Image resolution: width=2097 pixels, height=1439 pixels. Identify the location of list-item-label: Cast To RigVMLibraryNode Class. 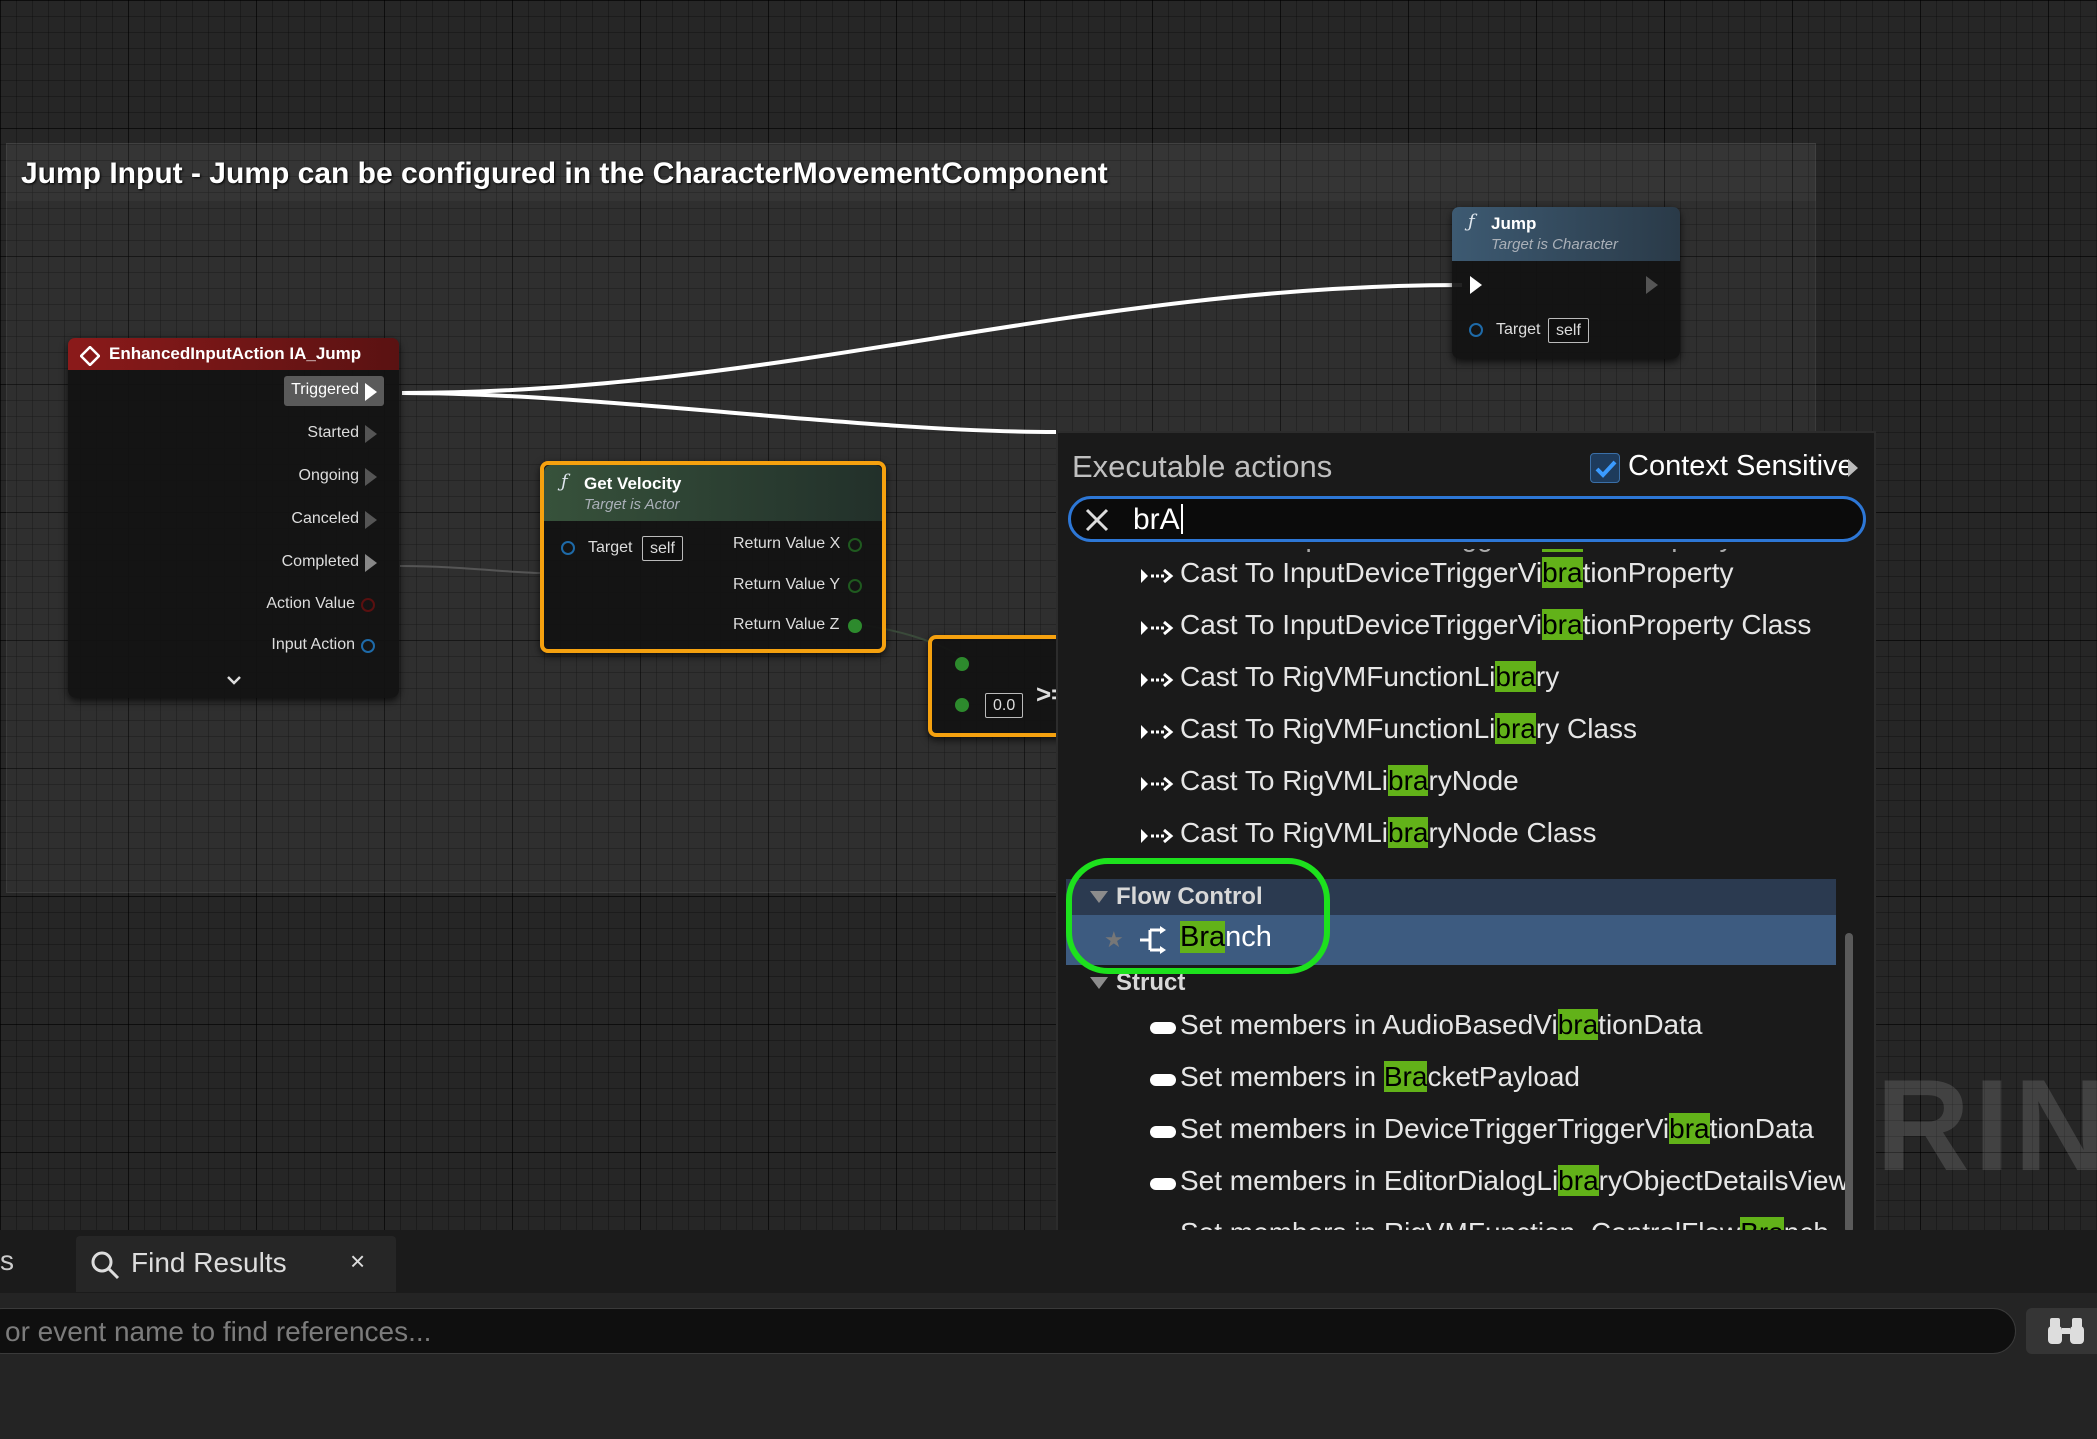
(1388, 832).